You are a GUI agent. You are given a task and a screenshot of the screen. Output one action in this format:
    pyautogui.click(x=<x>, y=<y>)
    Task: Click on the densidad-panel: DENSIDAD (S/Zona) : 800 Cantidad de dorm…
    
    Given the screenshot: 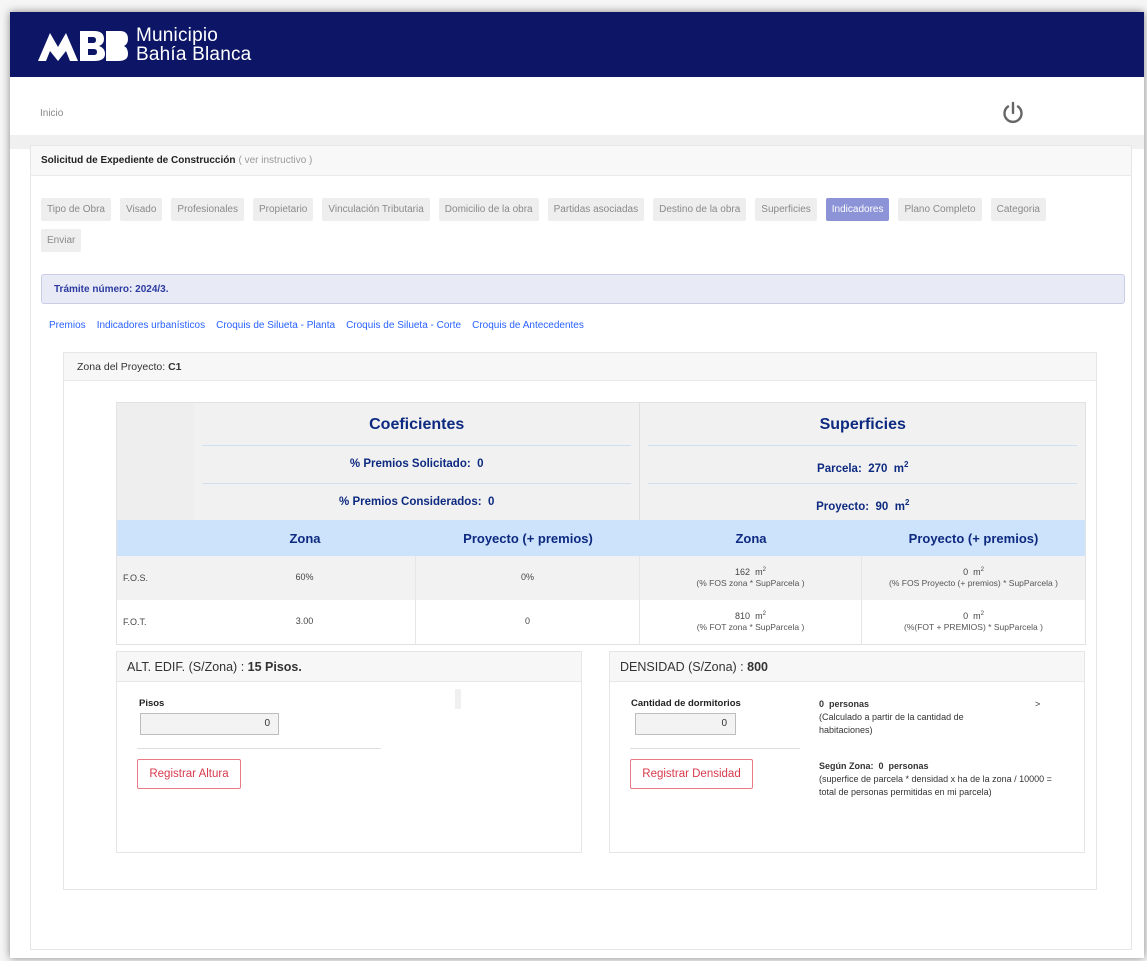 What is the action you would take?
    pyautogui.click(x=847, y=752)
    